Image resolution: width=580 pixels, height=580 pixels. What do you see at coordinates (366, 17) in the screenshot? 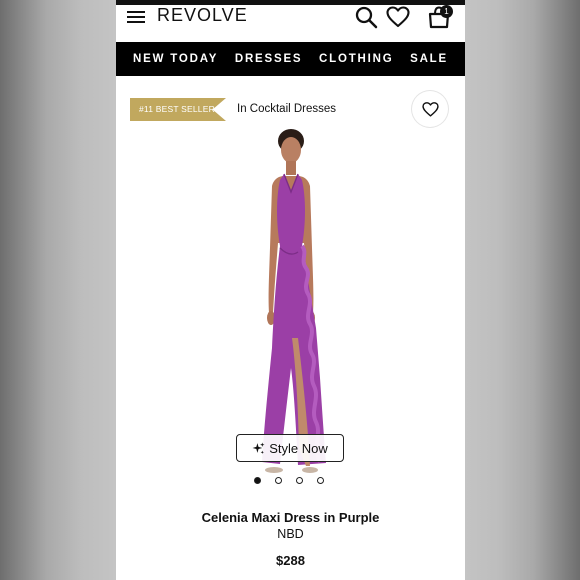
I see `search-icon` at bounding box center [366, 17].